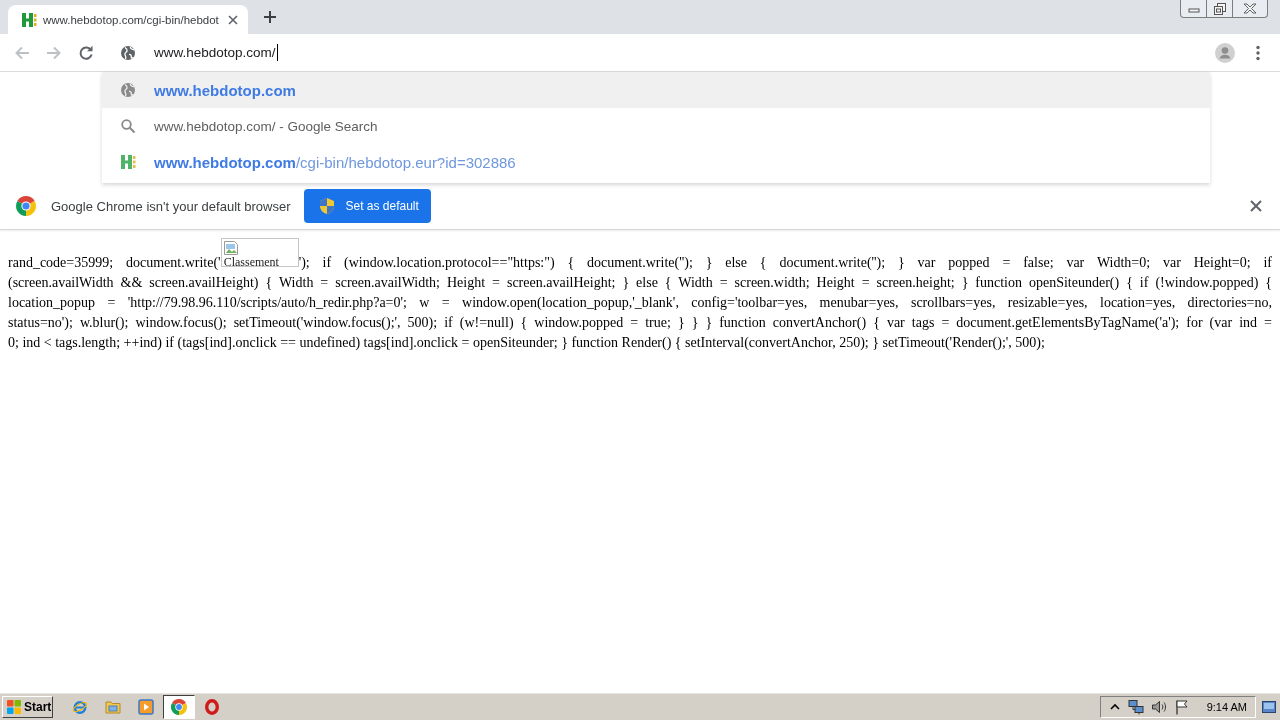 This screenshot has height=720, width=1280. What do you see at coordinates (212, 706) in the screenshot?
I see `ring-icon` at bounding box center [212, 706].